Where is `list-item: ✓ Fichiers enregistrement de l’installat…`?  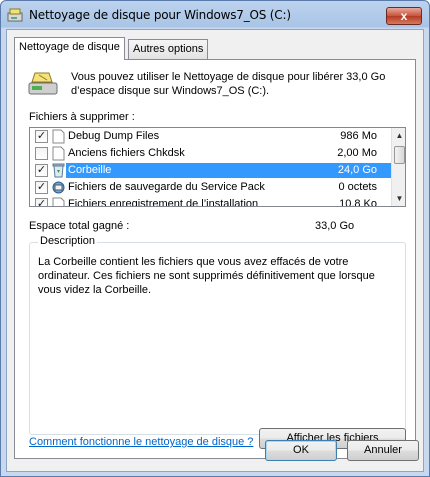
list-item: ✓ Fichiers enregistrement de l’installat… is located at coordinates (210, 201).